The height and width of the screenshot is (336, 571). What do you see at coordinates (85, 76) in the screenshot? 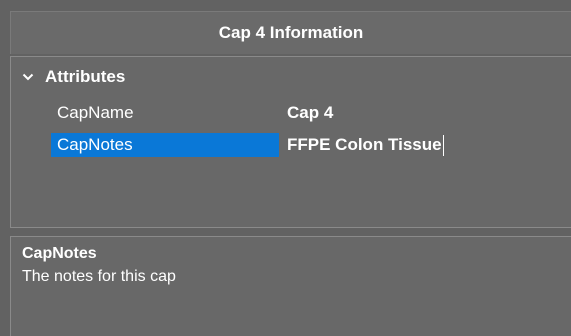
I see `category-label: Attributes` at bounding box center [85, 76].